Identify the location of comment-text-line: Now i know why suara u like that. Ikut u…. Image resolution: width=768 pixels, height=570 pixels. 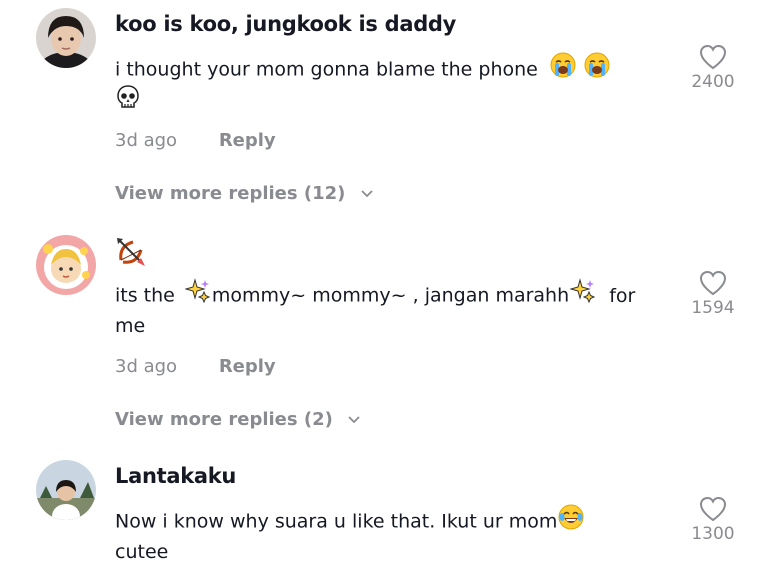
(336, 521).